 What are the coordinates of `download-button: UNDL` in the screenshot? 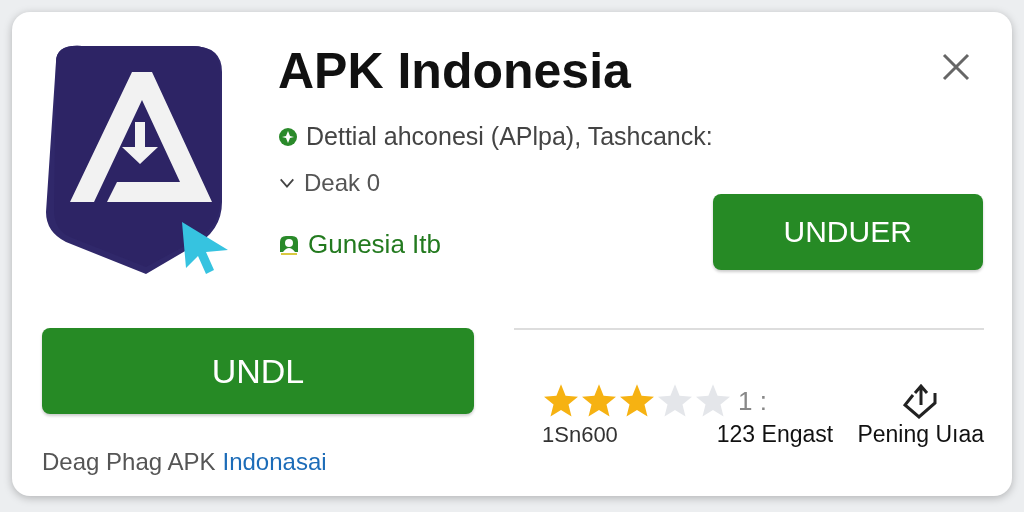 It's located at (258, 371).